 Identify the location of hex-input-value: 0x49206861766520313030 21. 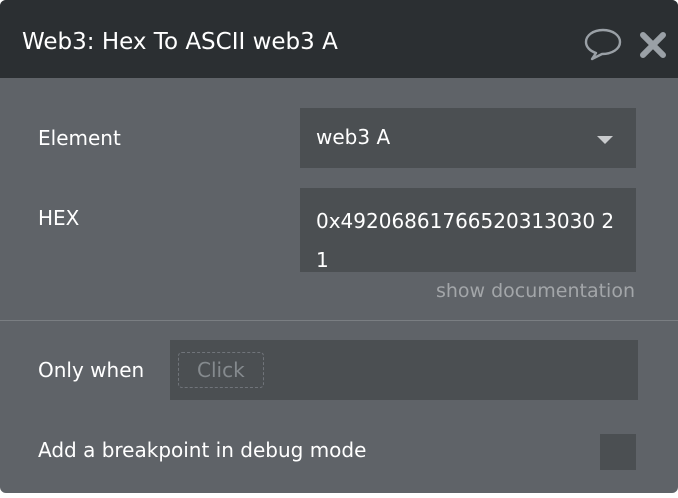
(465, 240).